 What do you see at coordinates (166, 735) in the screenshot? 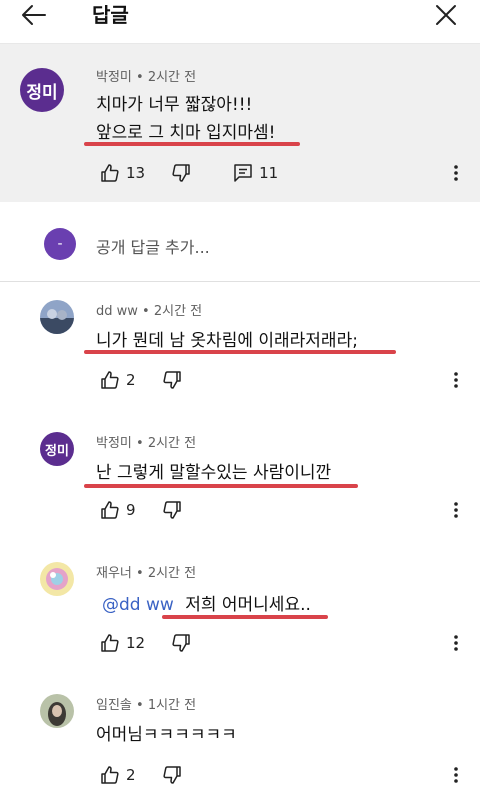
I see `comment-text: 어머님ㅋㅋㅋㅋㅋㅋ` at bounding box center [166, 735].